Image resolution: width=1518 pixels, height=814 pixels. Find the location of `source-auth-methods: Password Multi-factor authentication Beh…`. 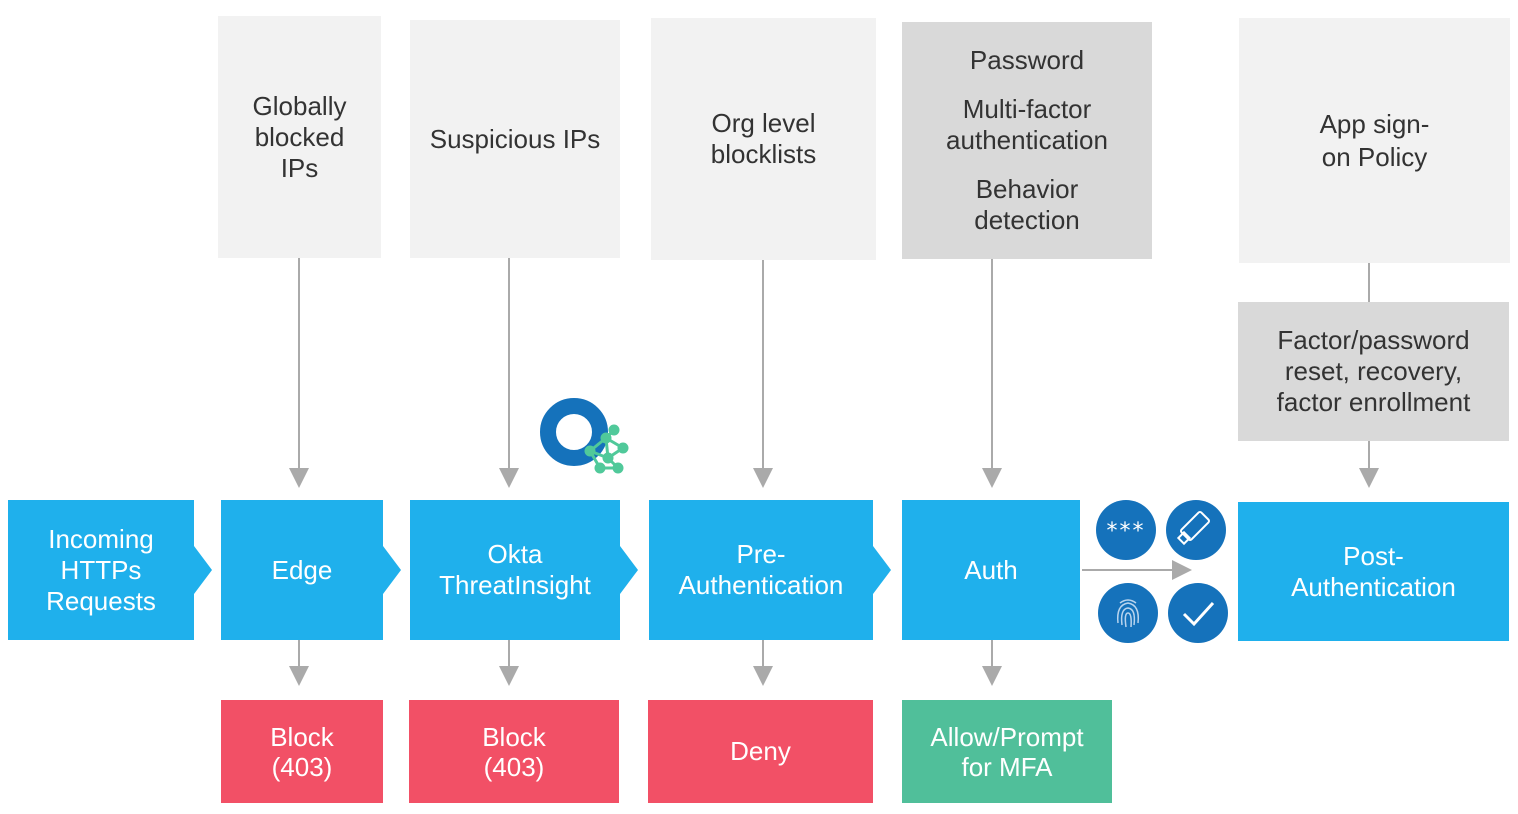

source-auth-methods: Password Multi-factor authentication Beh… is located at coordinates (1027, 140).